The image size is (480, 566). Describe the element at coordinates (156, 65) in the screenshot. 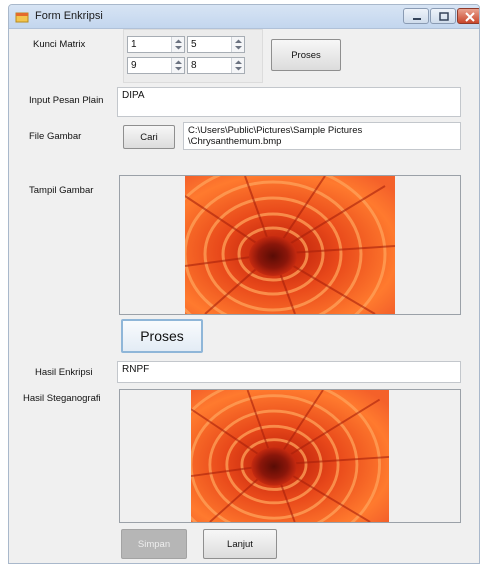

I see `matrix-input-3: 9` at that location.